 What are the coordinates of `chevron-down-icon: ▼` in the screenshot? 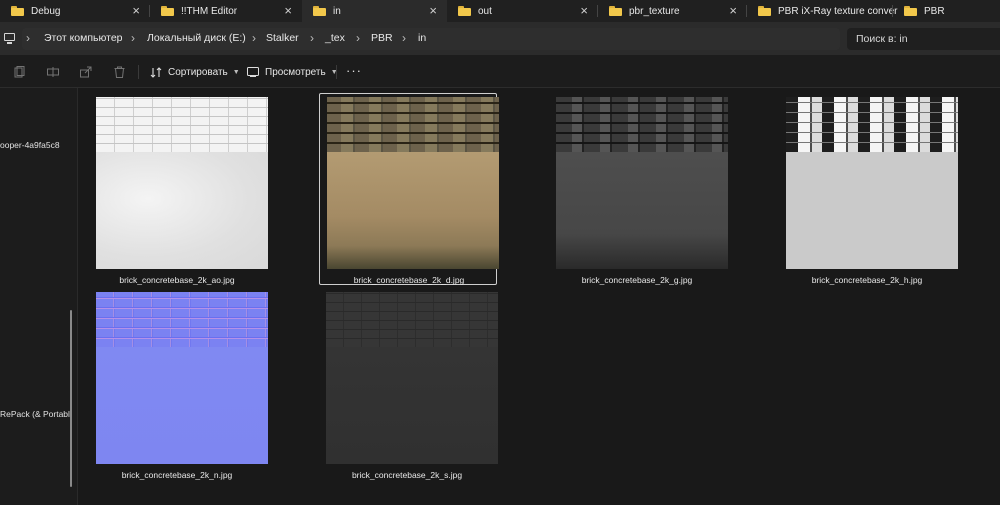 It's located at (236, 72).